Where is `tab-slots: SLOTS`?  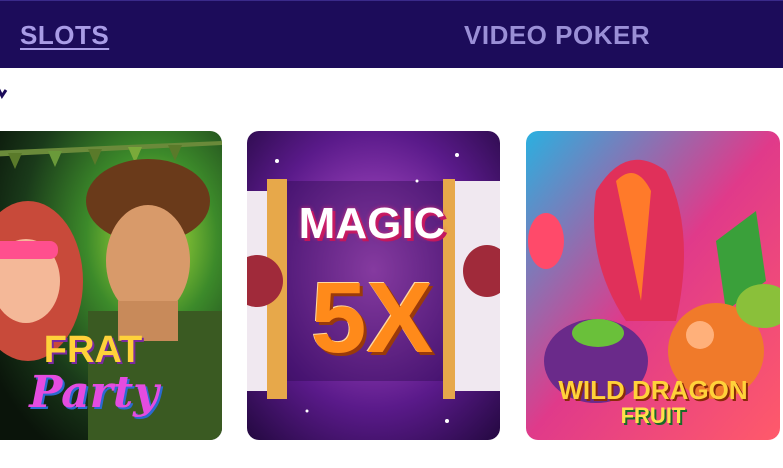 tab-slots: SLOTS is located at coordinates (64, 35).